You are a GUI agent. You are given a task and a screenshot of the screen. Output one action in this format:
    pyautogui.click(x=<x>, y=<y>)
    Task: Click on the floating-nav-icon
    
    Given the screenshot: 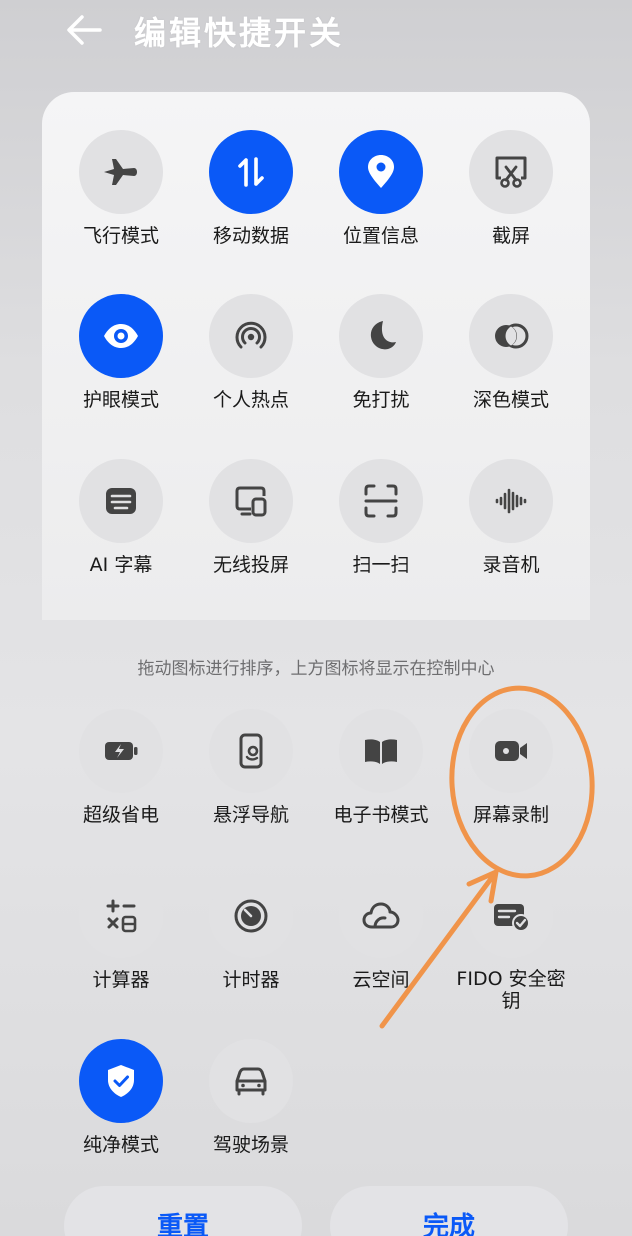 What is the action you would take?
    pyautogui.click(x=251, y=751)
    